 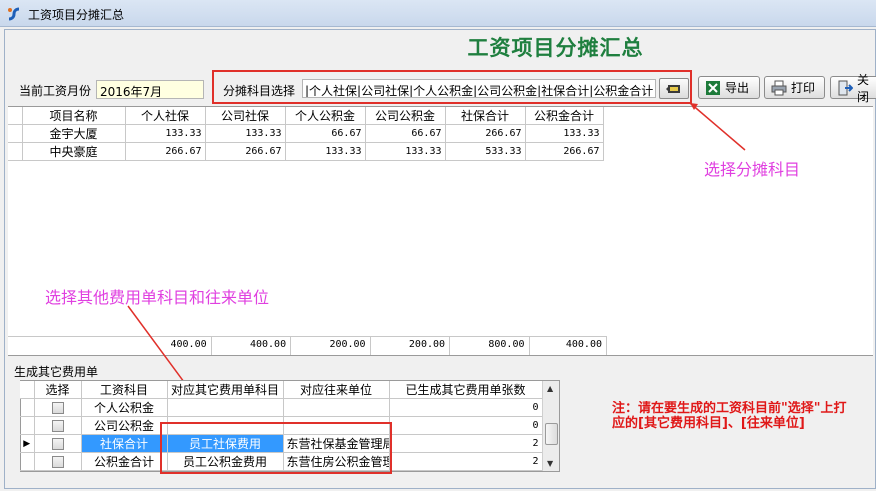 I want to click on expense-subject-cell, so click(x=225, y=407).